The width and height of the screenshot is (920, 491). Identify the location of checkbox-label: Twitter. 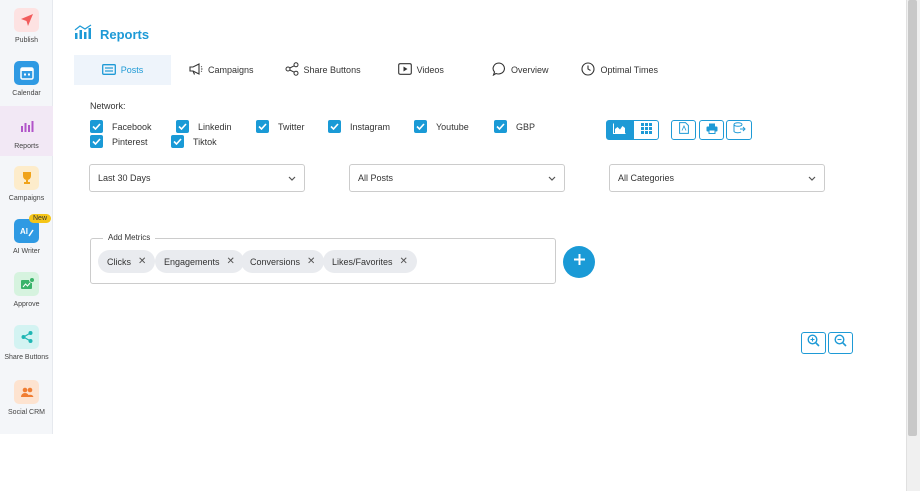
(291, 126).